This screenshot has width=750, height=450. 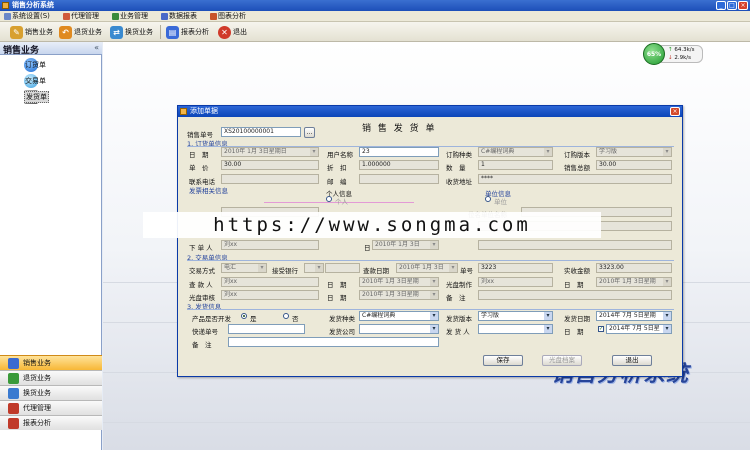 I want to click on menu-system: 系统设置(S), so click(x=27, y=16).